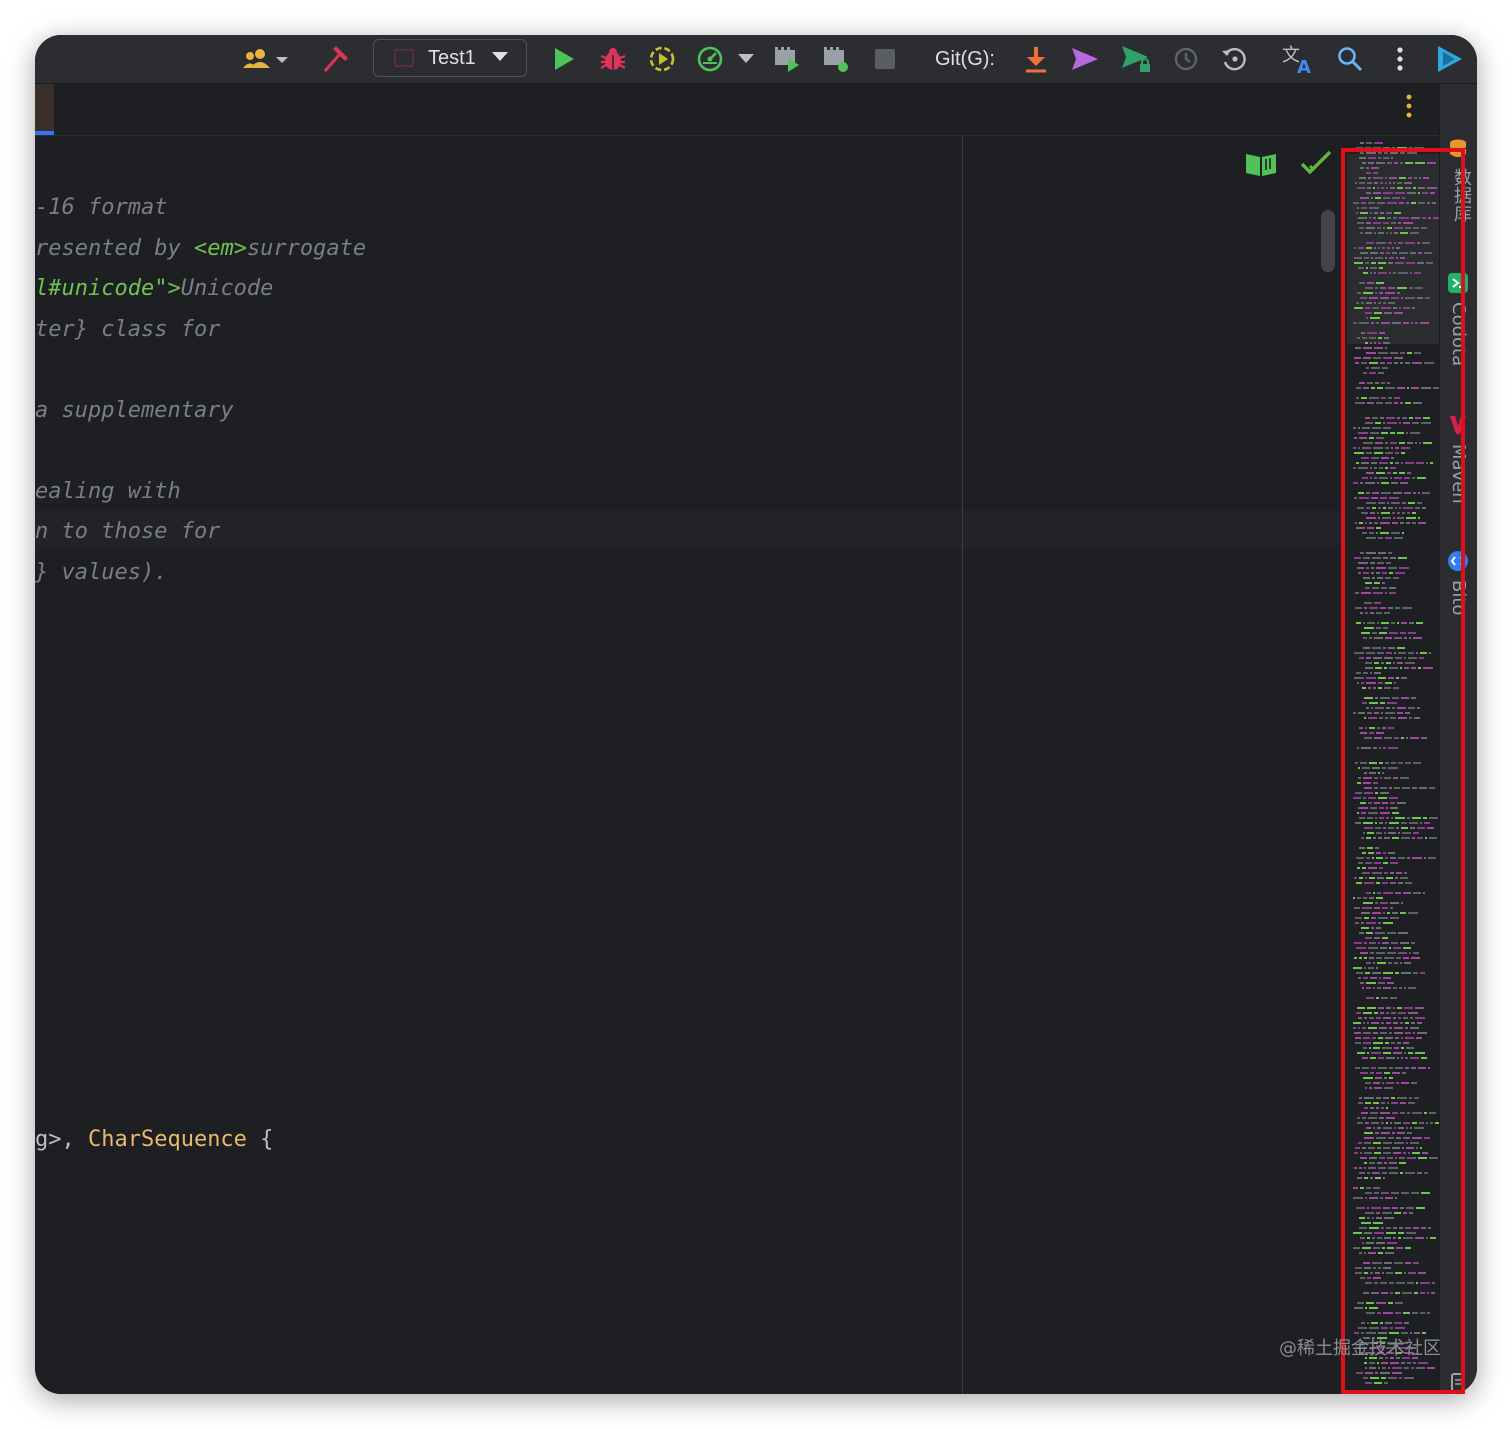 The image size is (1512, 1429). Describe the element at coordinates (108, 288) in the screenshot. I see `code-token: l#unicode">` at that location.